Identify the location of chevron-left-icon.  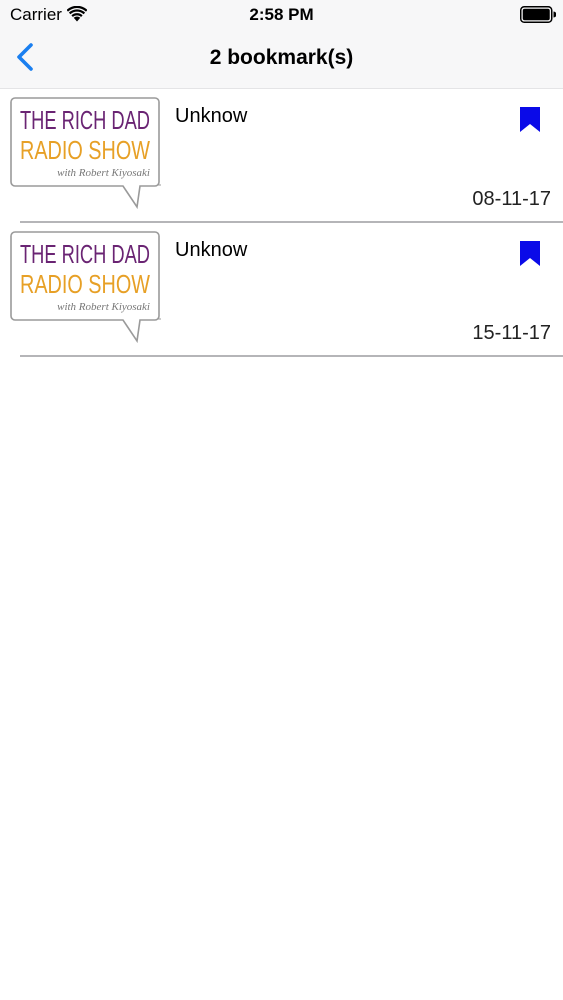
(25, 57).